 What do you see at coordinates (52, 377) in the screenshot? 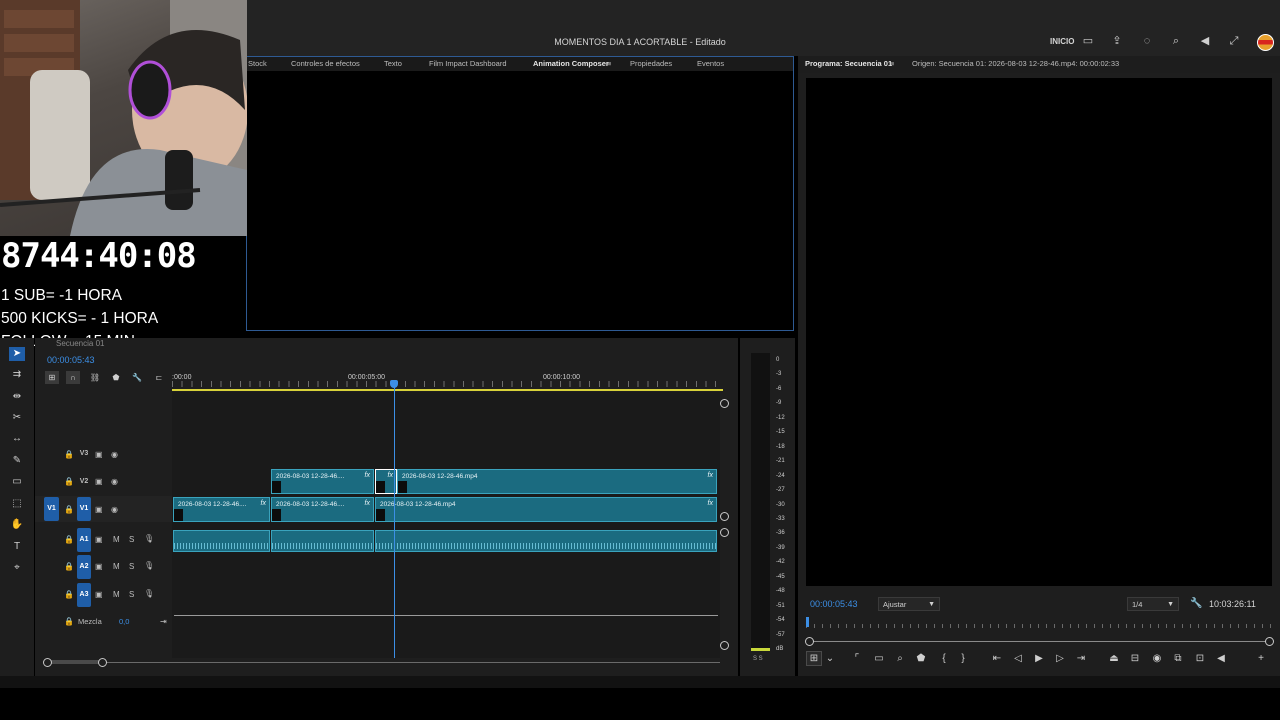
I see `insert-sequence-nest-icon: ⊞` at bounding box center [52, 377].